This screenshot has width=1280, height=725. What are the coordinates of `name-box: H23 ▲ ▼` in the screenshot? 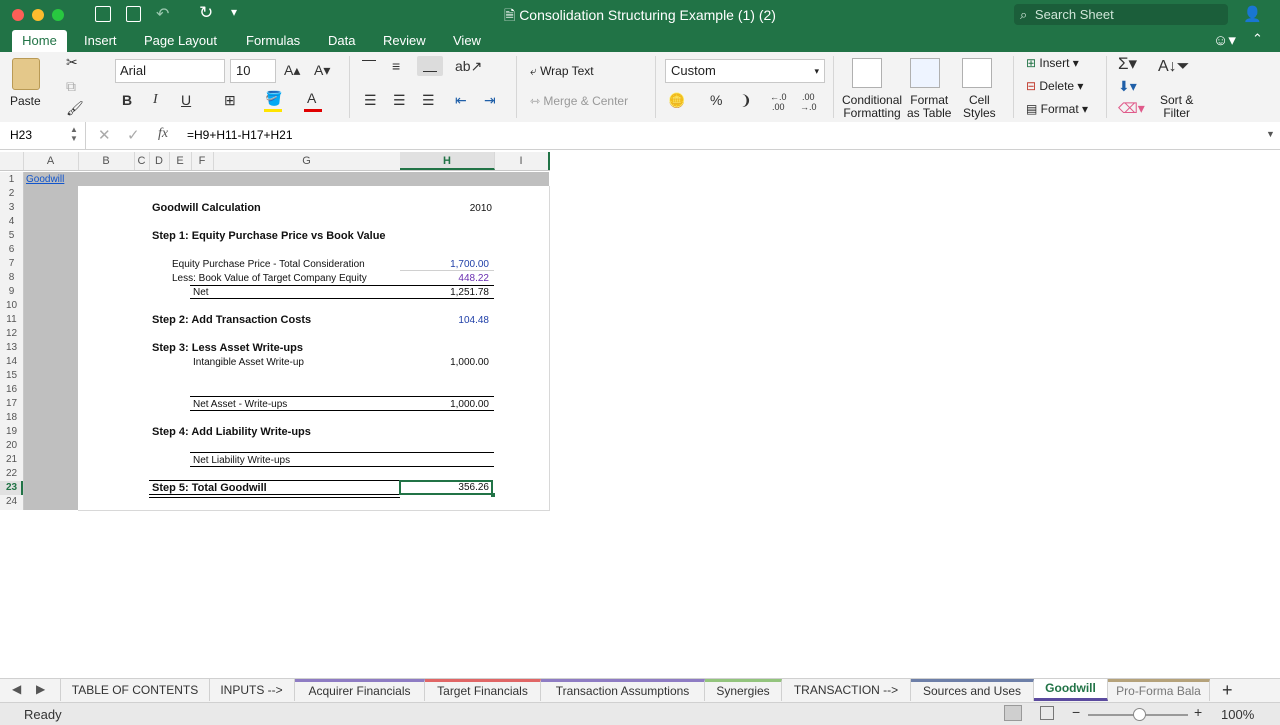 It's located at (43, 135).